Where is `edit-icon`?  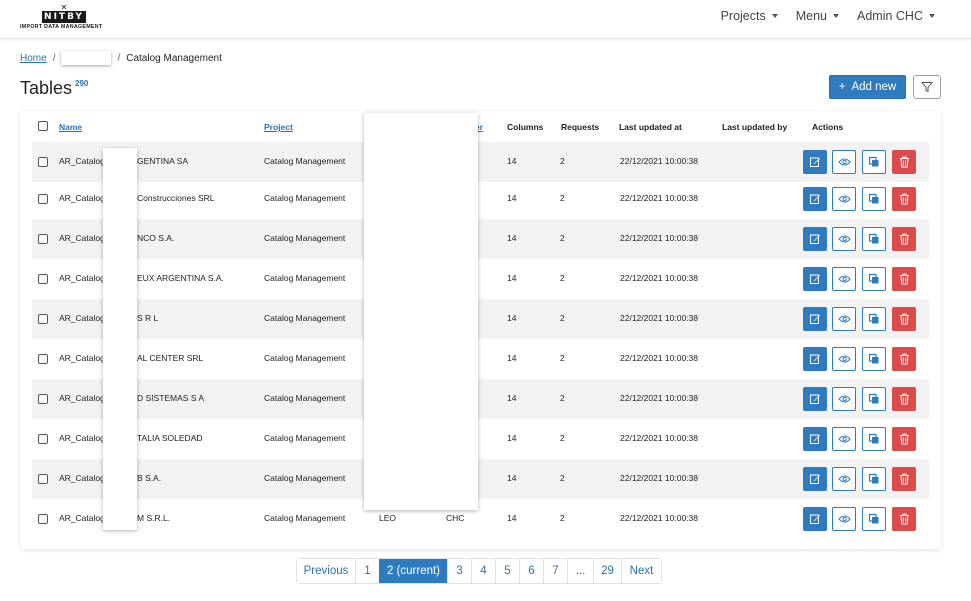 edit-icon is located at coordinates (815, 519).